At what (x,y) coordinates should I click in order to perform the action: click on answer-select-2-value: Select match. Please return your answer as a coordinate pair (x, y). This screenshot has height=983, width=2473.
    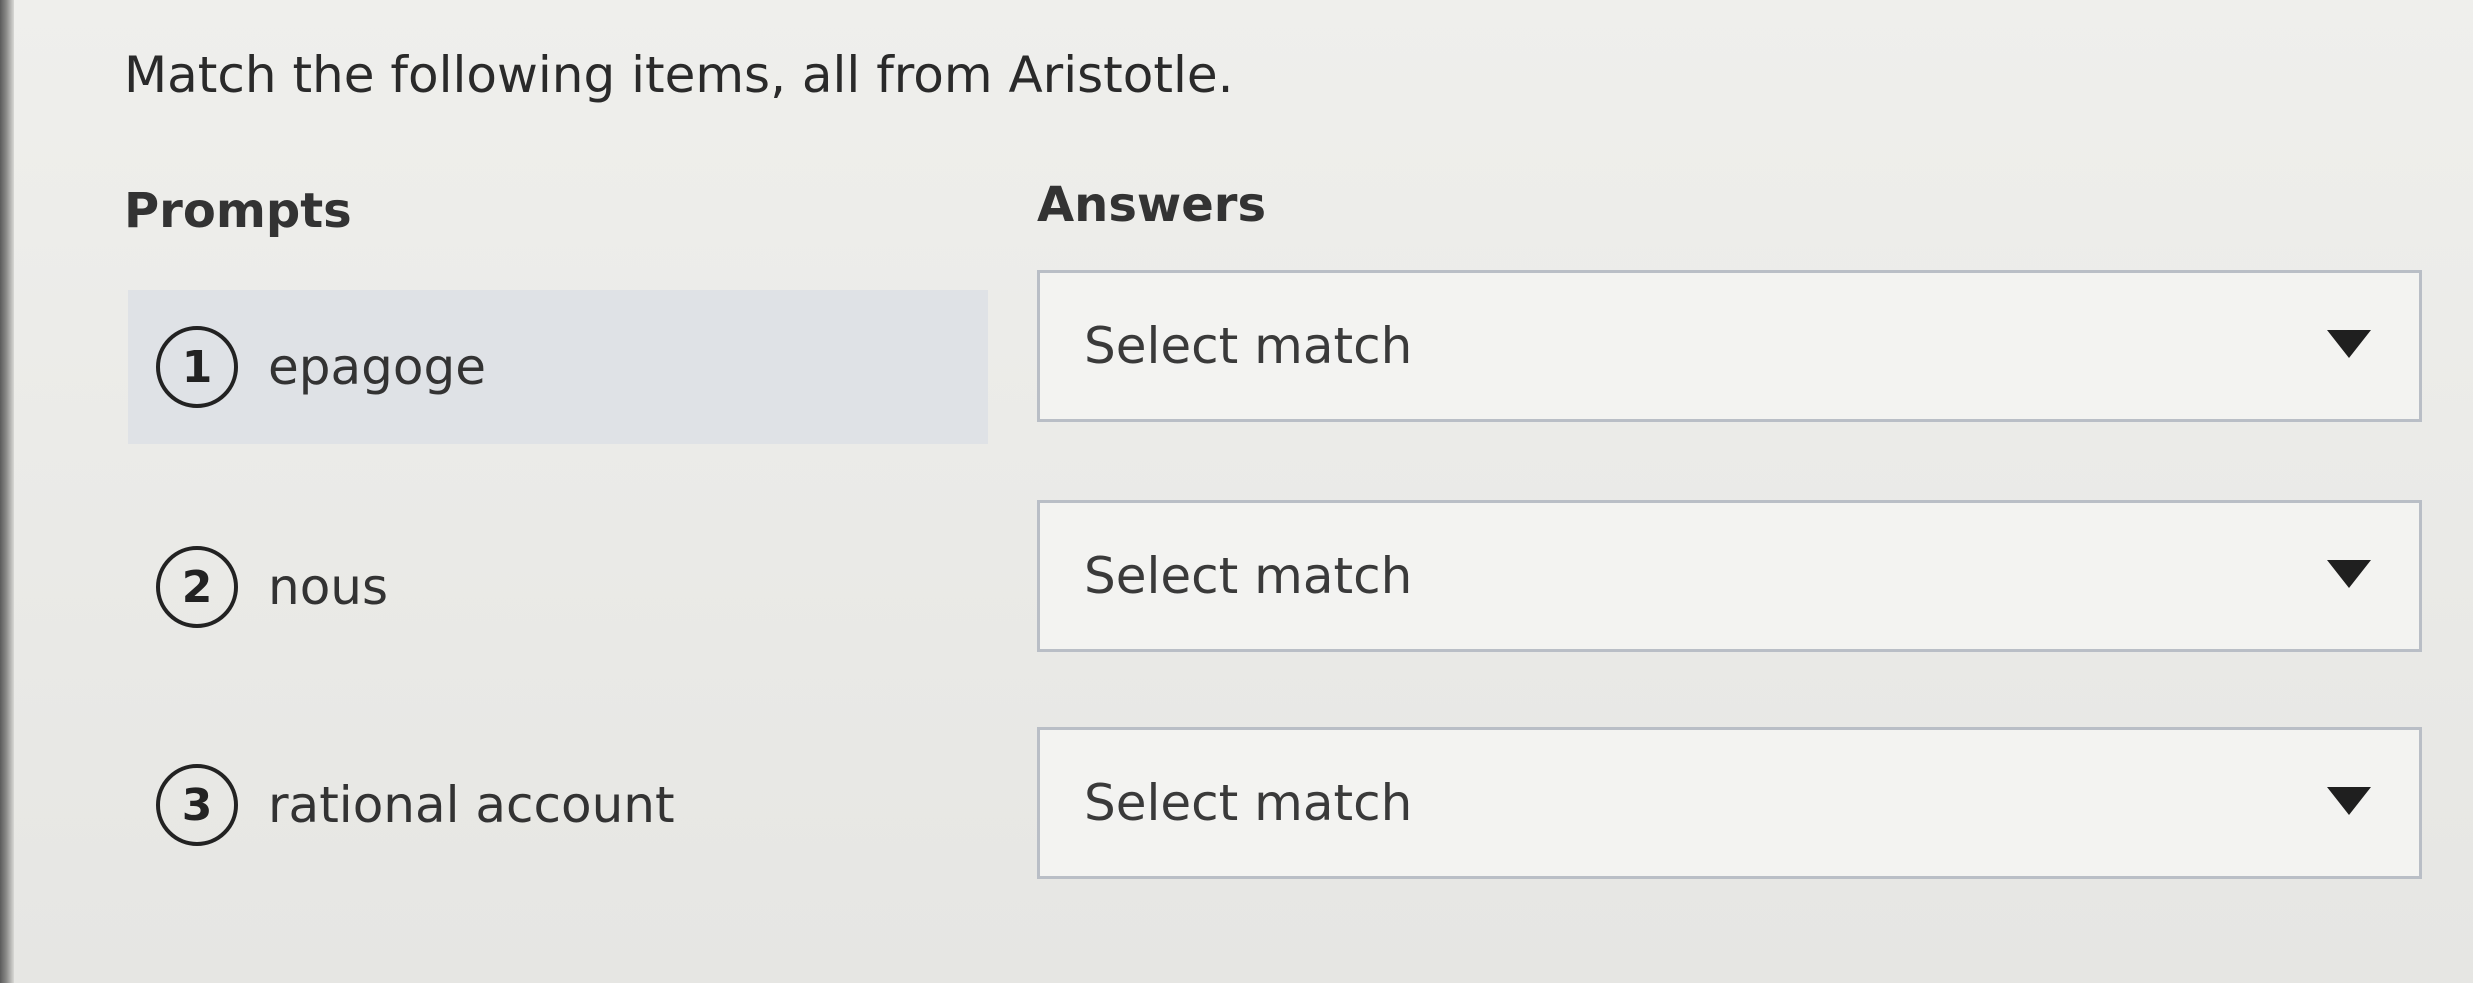
    Looking at the image, I should click on (1248, 576).